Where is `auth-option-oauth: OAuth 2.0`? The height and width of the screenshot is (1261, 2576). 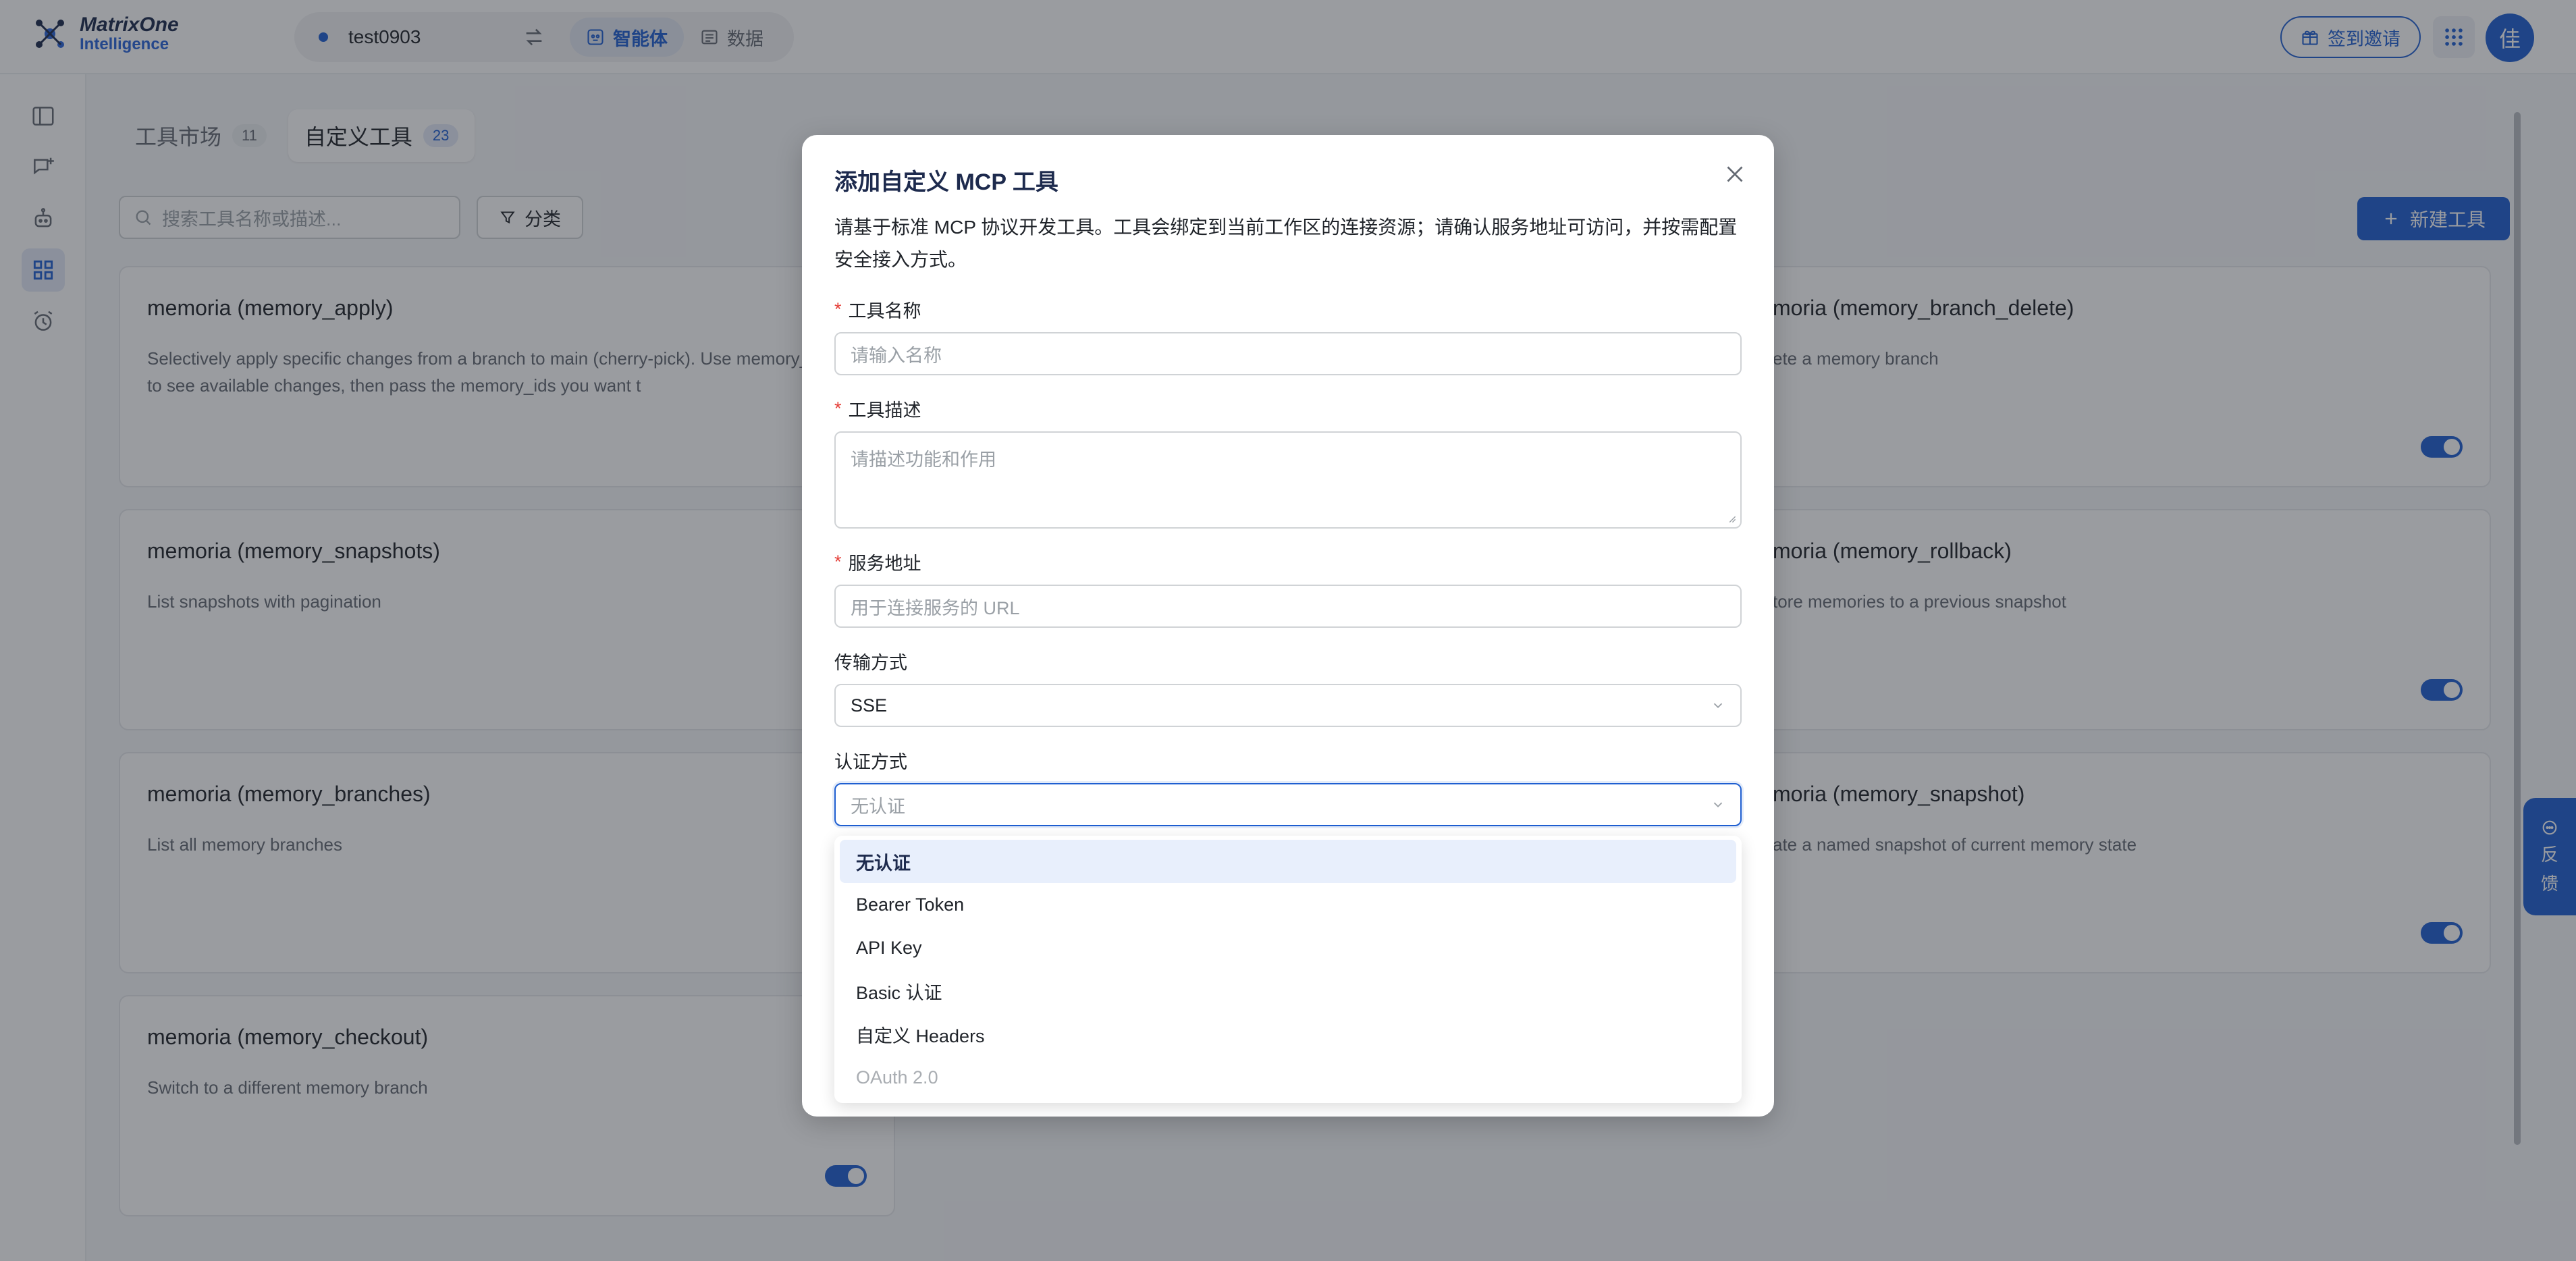 auth-option-oauth: OAuth 2.0 is located at coordinates (1288, 1077).